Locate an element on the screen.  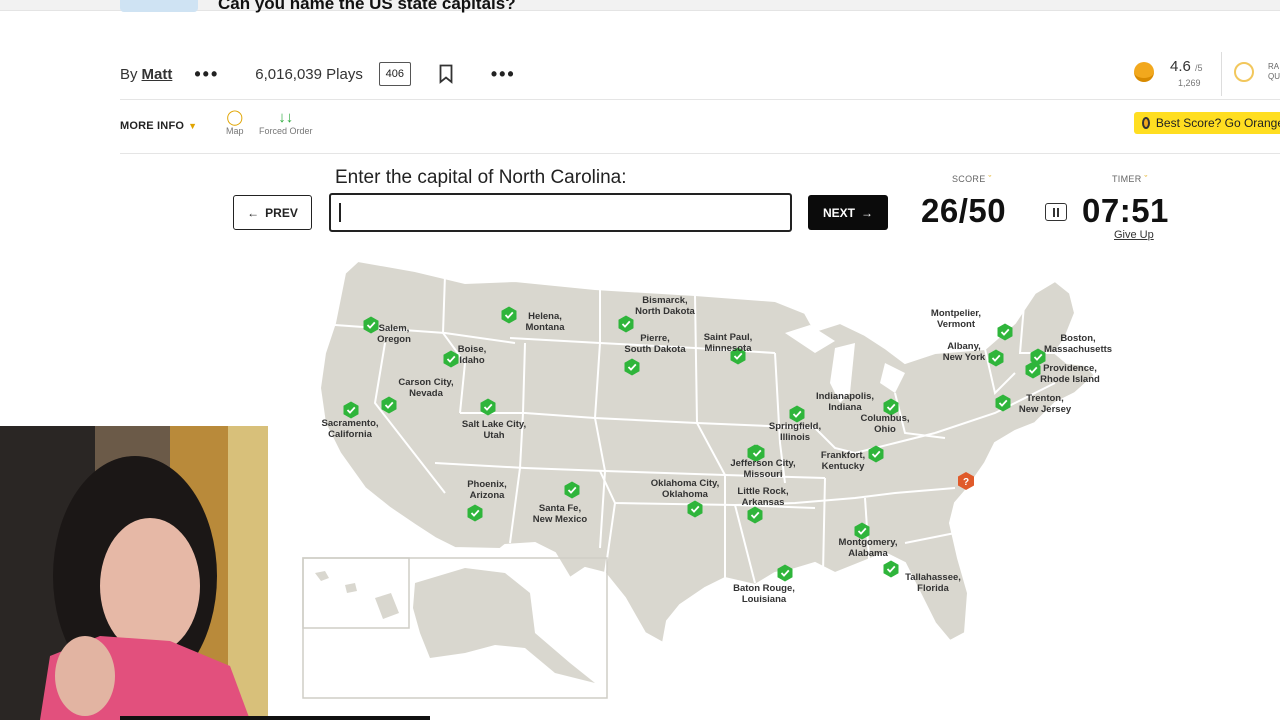
capital-label: Salt Lake City, Utah is located at coordinates (494, 430).